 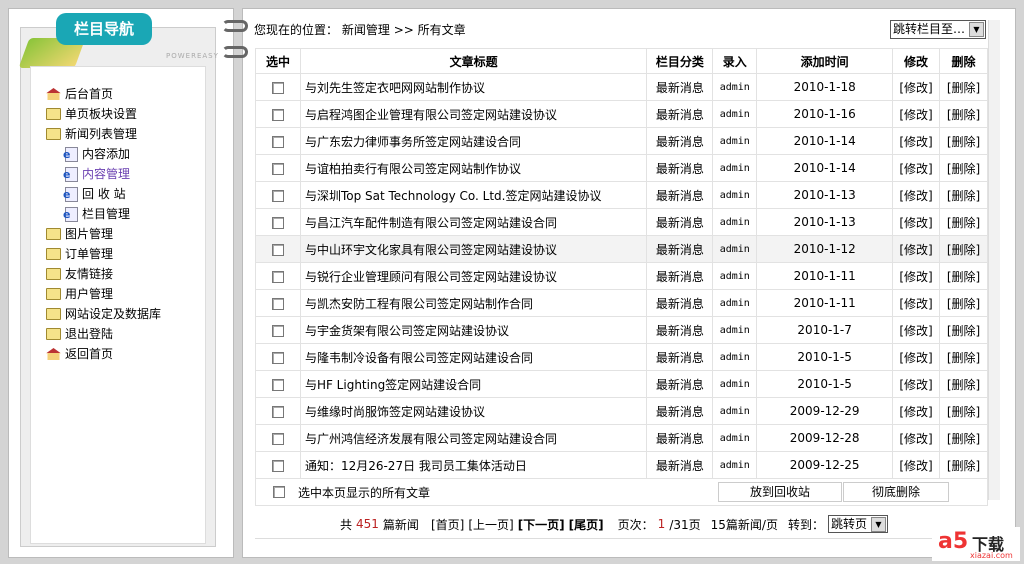 I want to click on prev-page-link: [上一页], so click(x=490, y=524).